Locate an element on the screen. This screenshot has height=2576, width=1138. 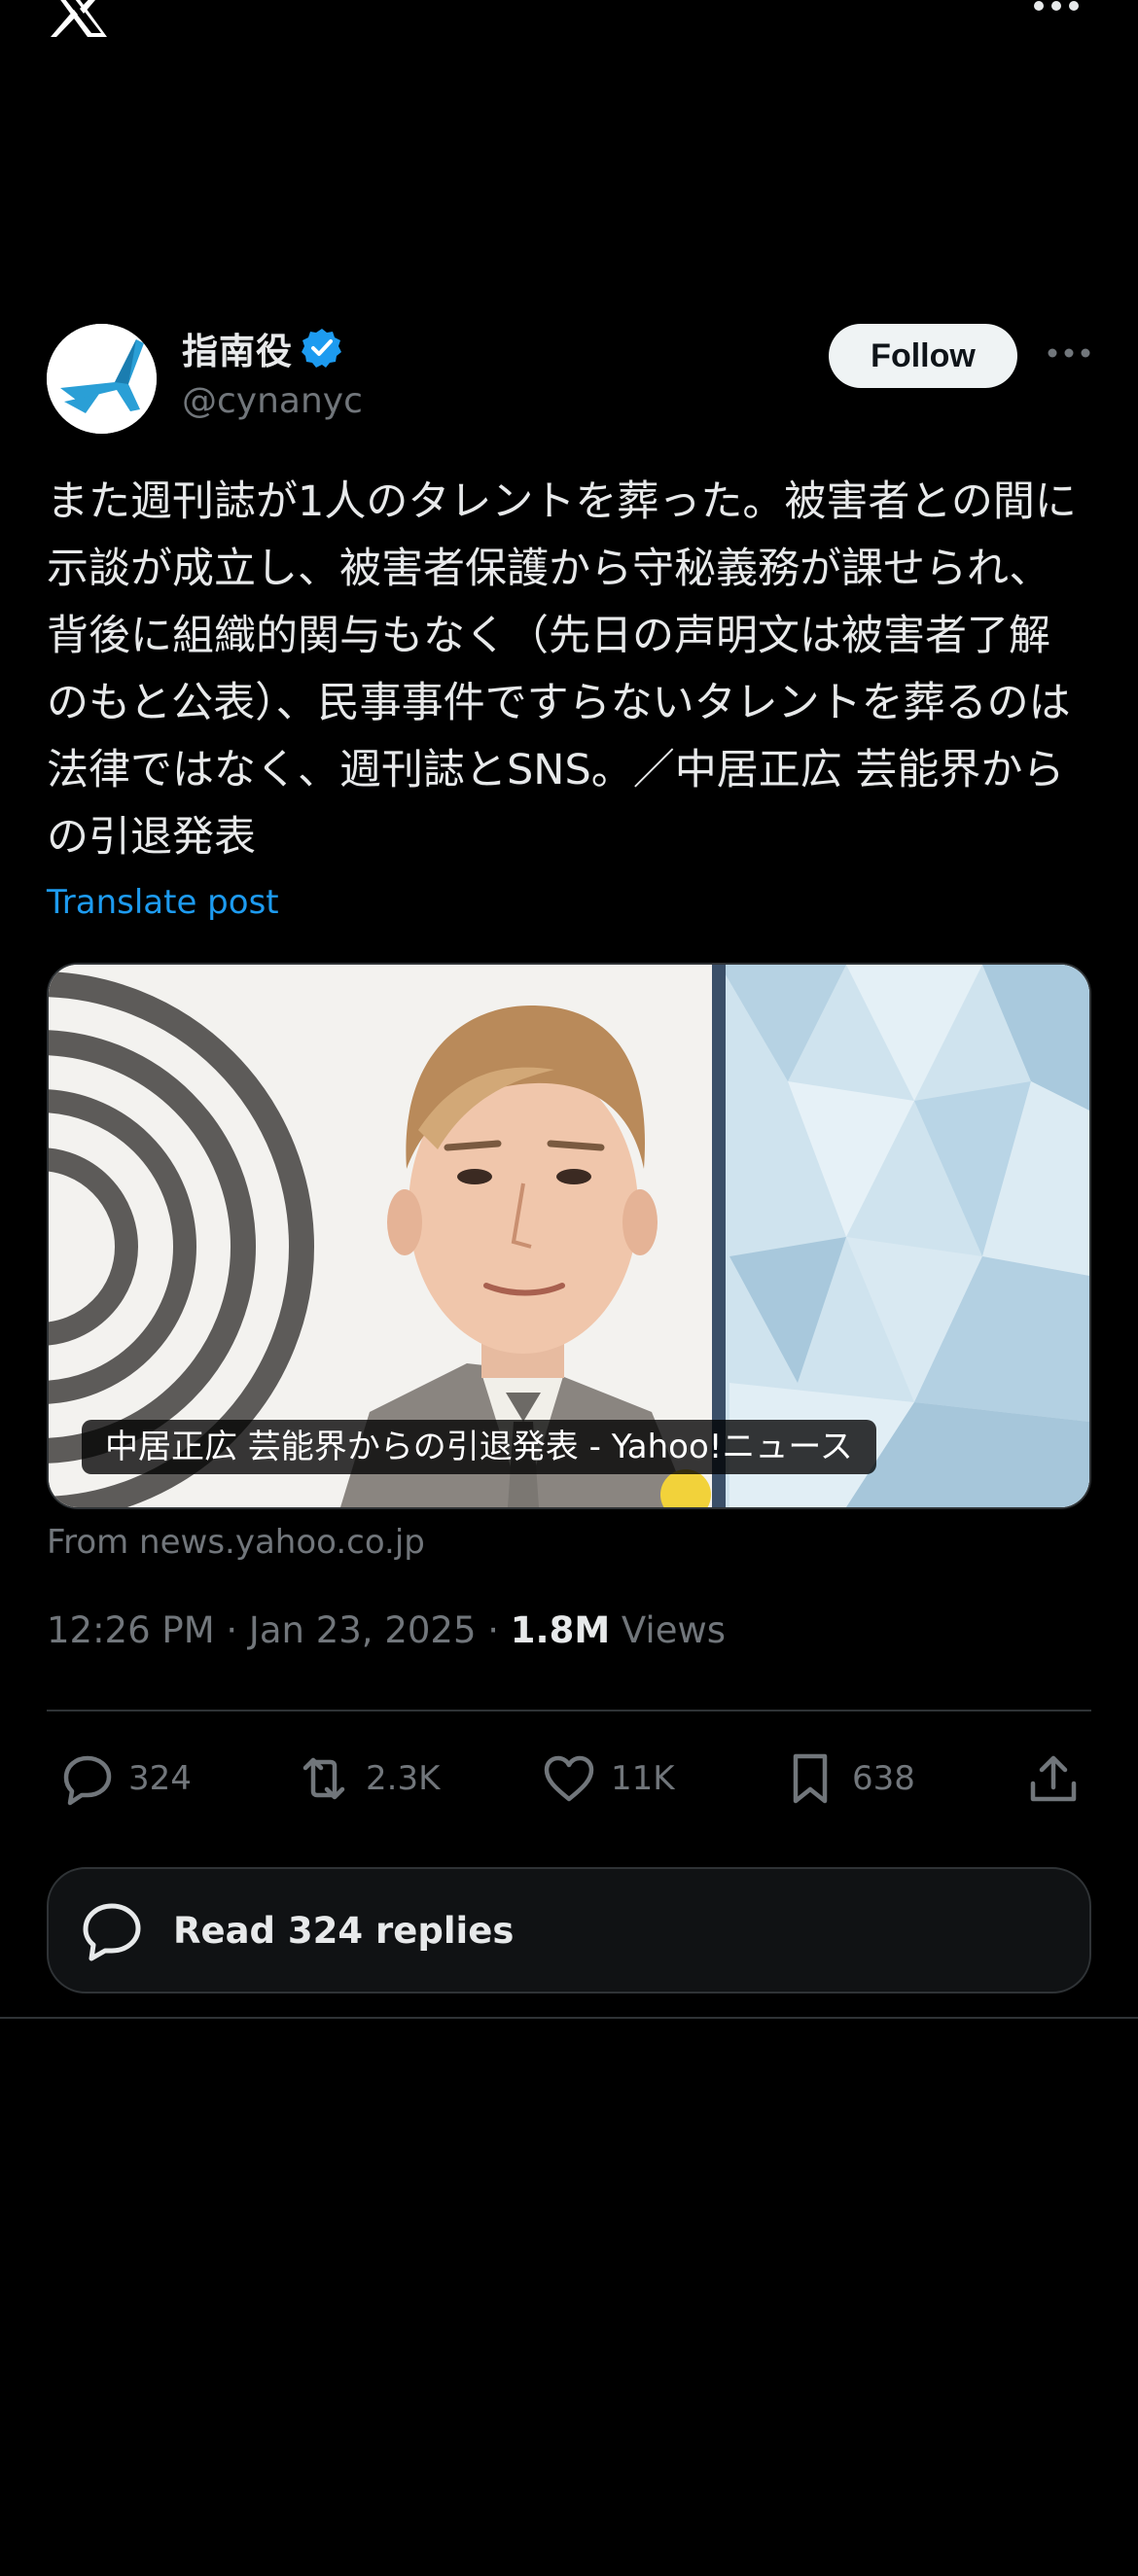
share-button is located at coordinates (1060, 1779).